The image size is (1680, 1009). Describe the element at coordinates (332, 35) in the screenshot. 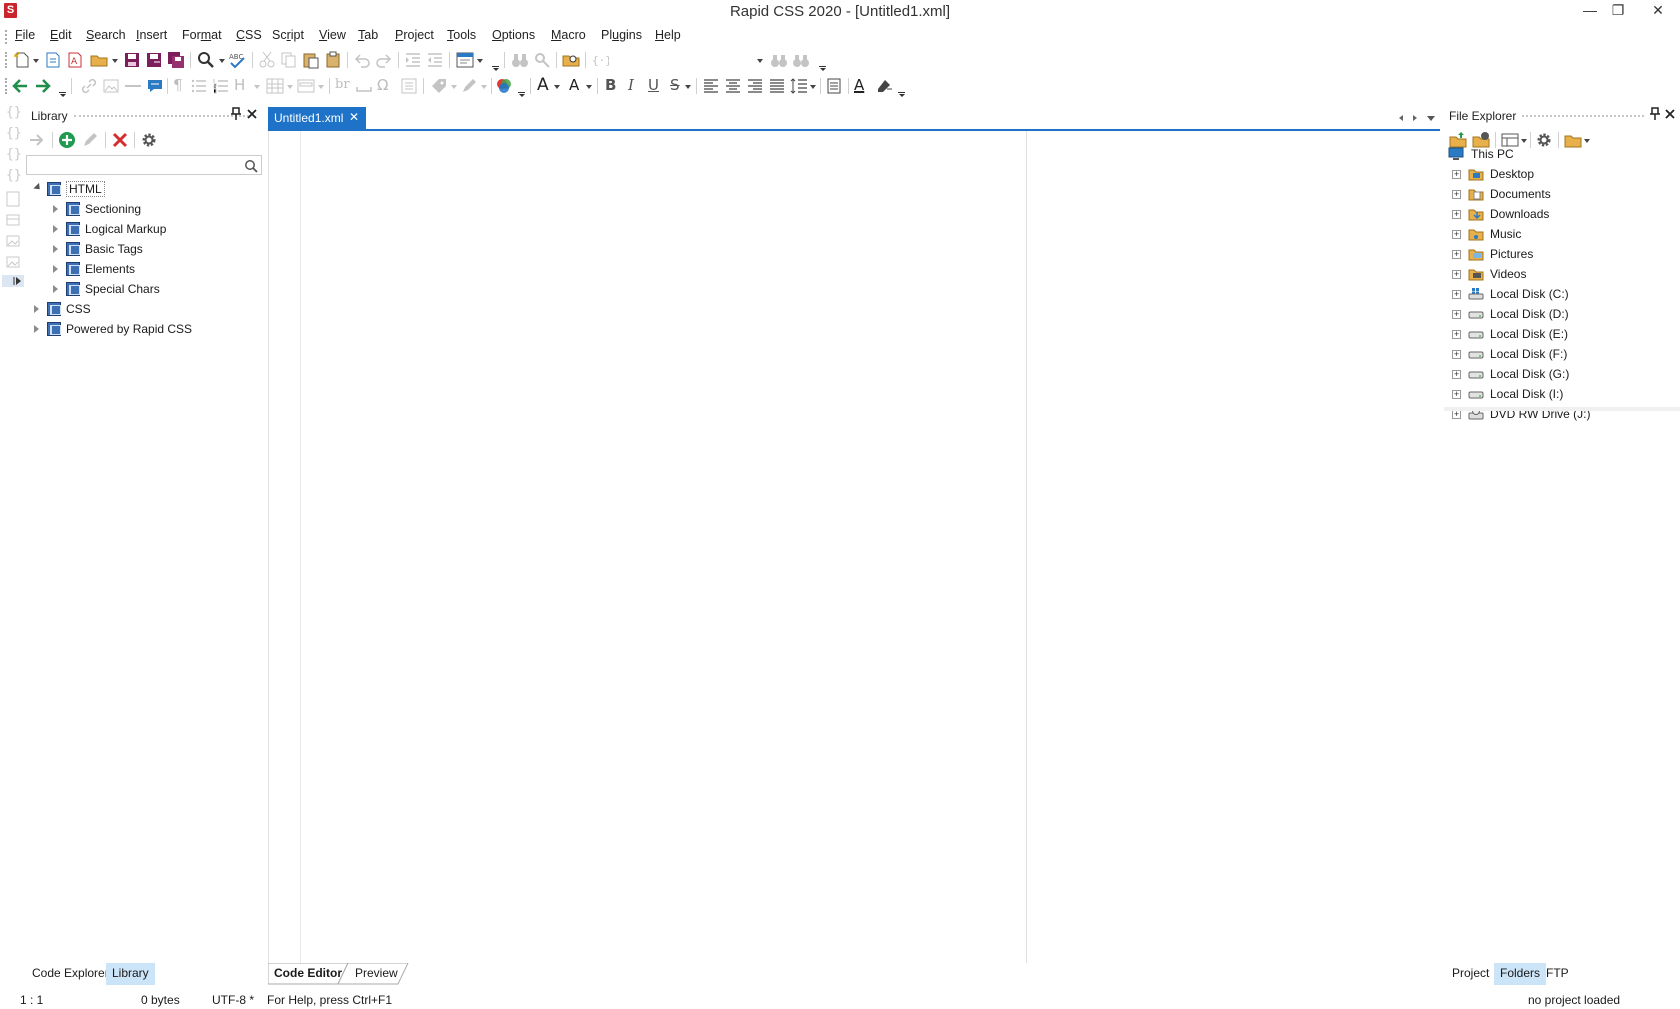

I see `menu-view: View` at that location.